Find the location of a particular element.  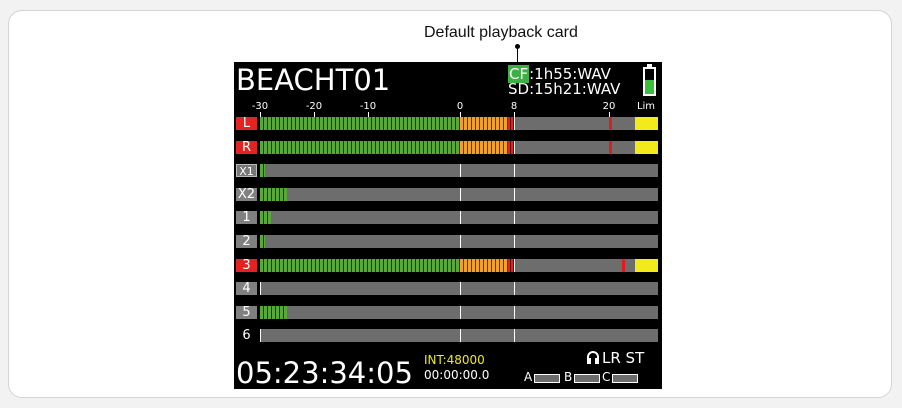

scale-label: 0 is located at coordinates (460, 106).